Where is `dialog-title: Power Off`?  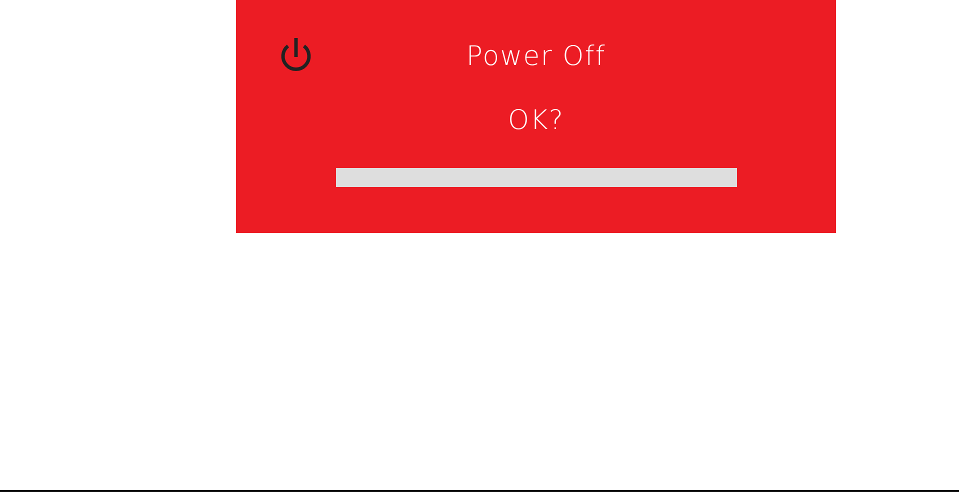 dialog-title: Power Off is located at coordinates (536, 56).